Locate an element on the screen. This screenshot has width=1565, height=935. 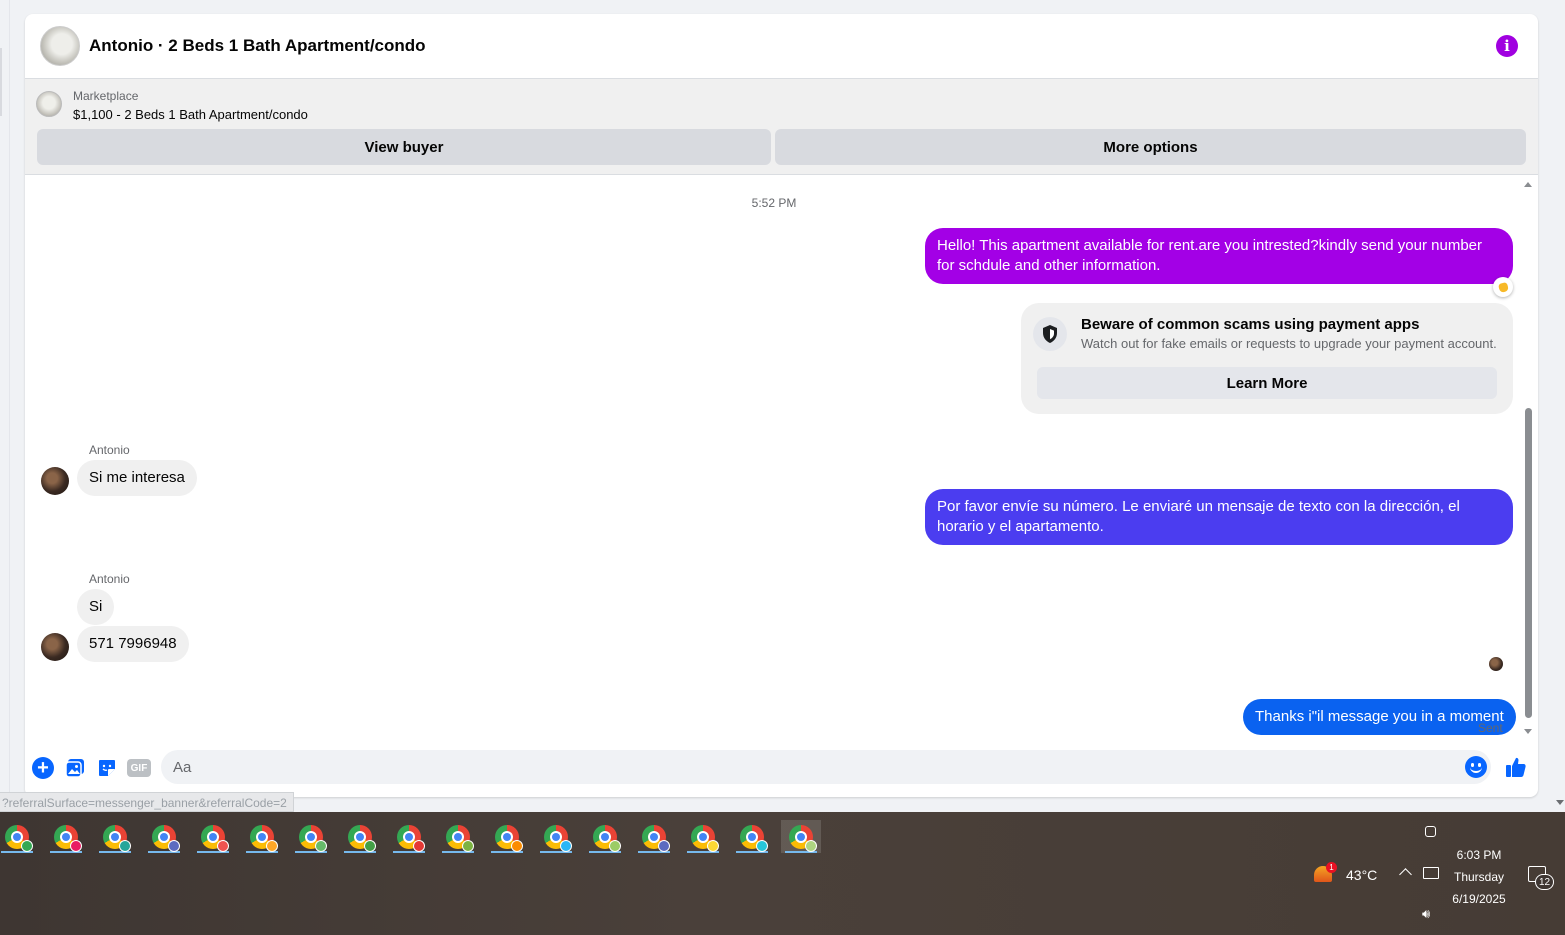
conversation-title: Antonio · 2 Beds 1 Bath Apartment/condo is located at coordinates (257, 46).